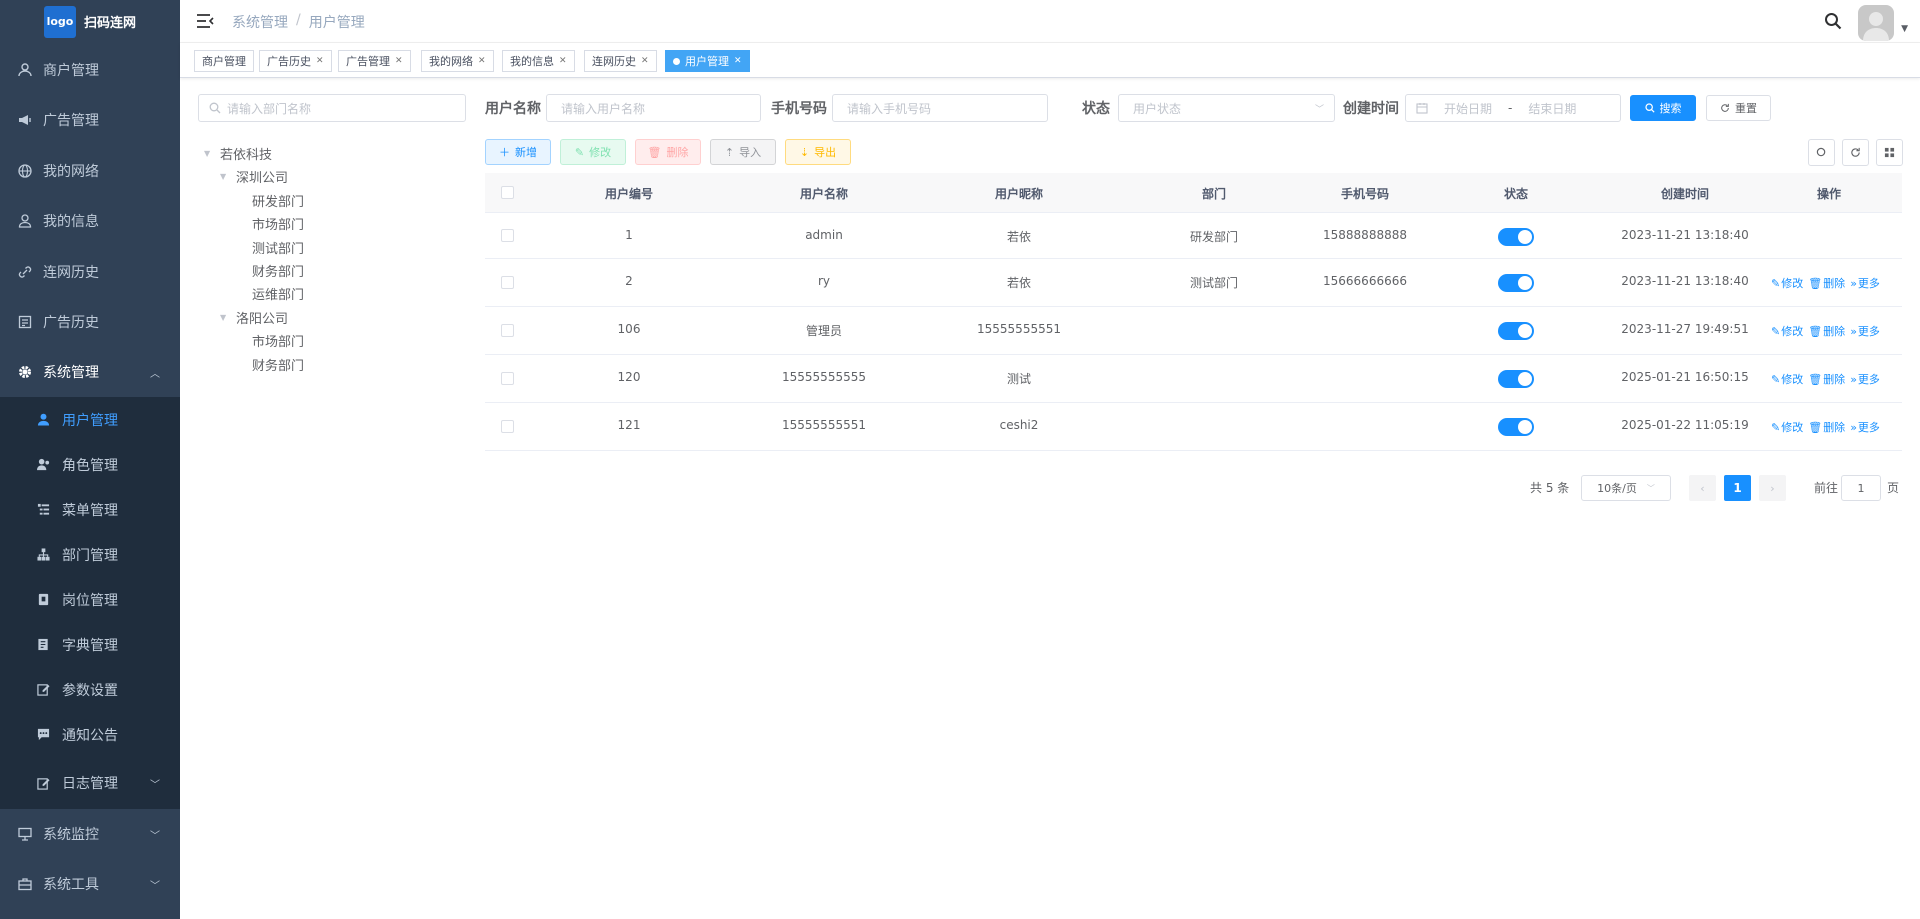 The width and height of the screenshot is (1920, 919). What do you see at coordinates (620, 61) in the screenshot?
I see `tag-net-history: 连网历史 ✕` at bounding box center [620, 61].